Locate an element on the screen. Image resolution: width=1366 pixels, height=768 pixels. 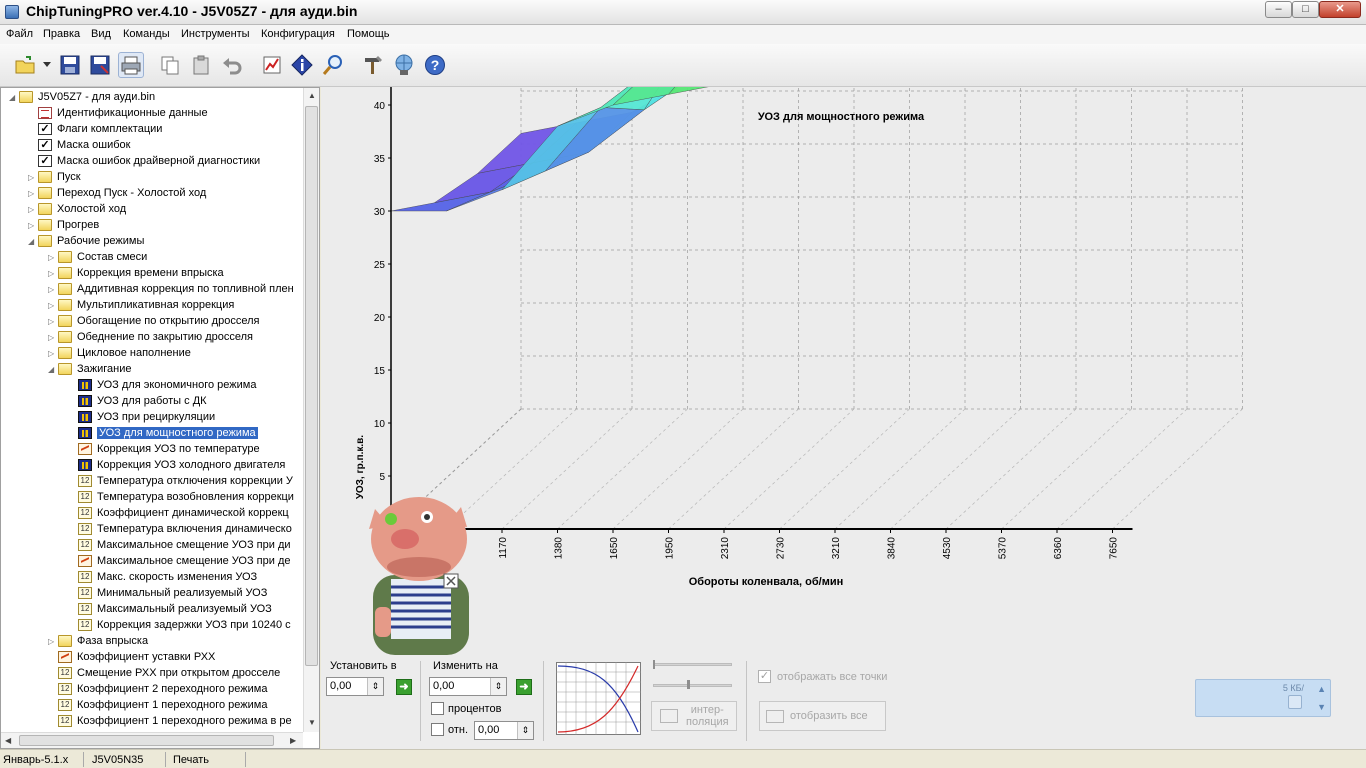
menu-commands: Команды is located at coordinates (146, 34).